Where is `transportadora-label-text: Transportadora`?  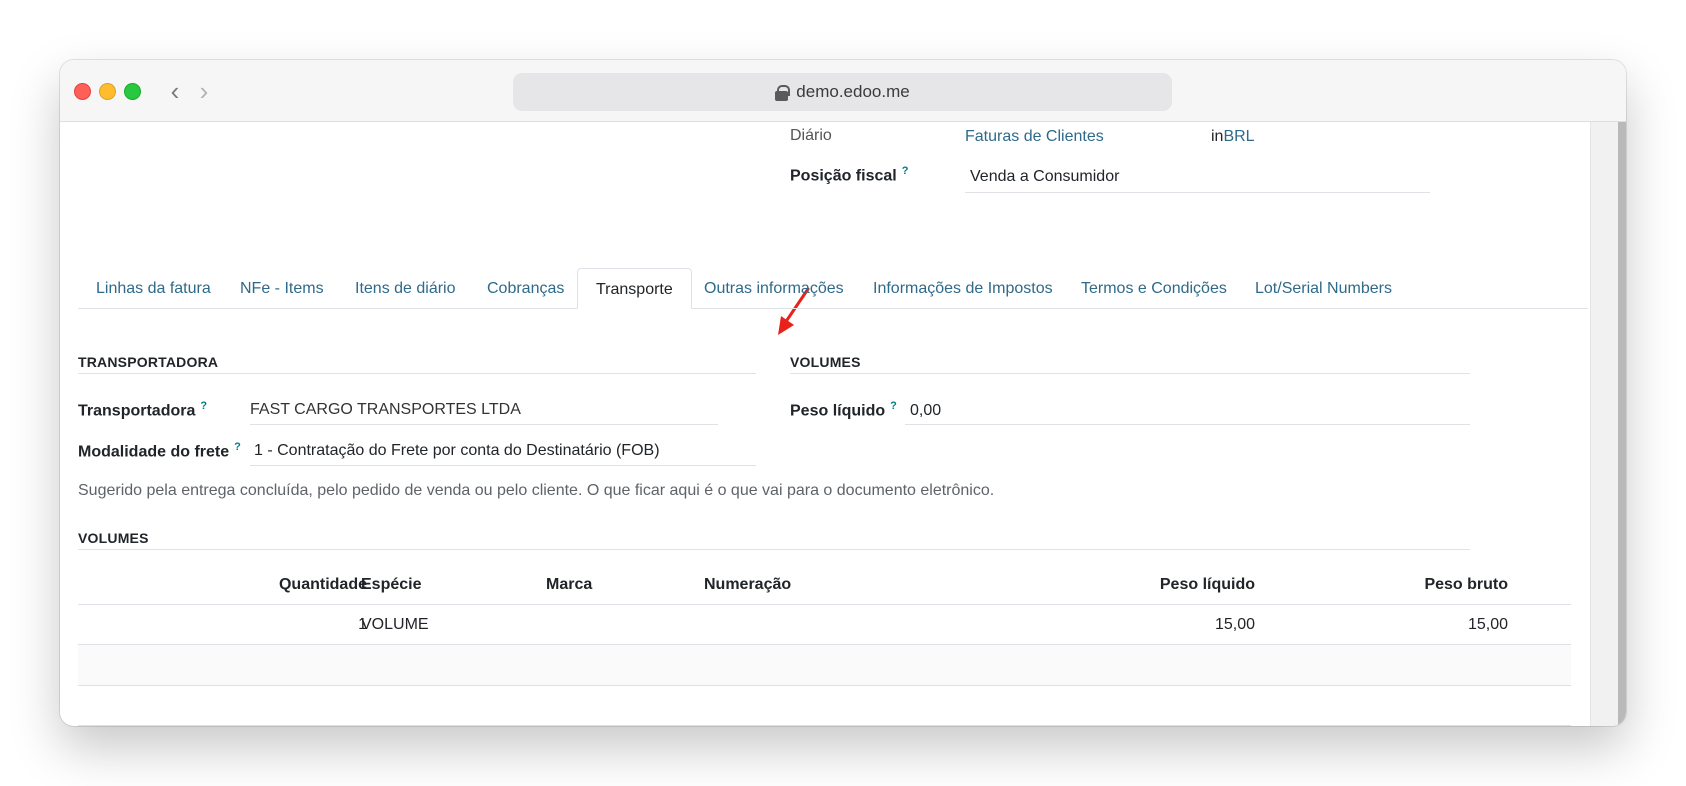
transportadora-label-text: Transportadora is located at coordinates (137, 411).